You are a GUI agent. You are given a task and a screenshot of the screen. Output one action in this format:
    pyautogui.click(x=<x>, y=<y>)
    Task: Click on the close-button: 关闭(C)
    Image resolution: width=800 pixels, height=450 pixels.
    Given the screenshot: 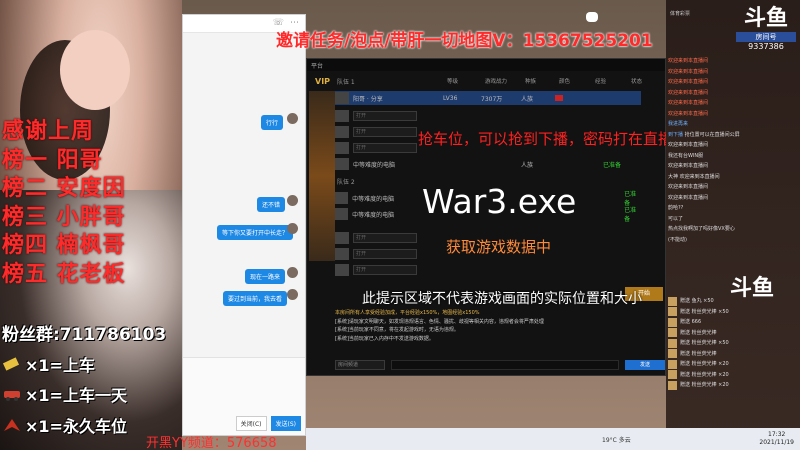 What is the action you would take?
    pyautogui.click(x=251, y=423)
    